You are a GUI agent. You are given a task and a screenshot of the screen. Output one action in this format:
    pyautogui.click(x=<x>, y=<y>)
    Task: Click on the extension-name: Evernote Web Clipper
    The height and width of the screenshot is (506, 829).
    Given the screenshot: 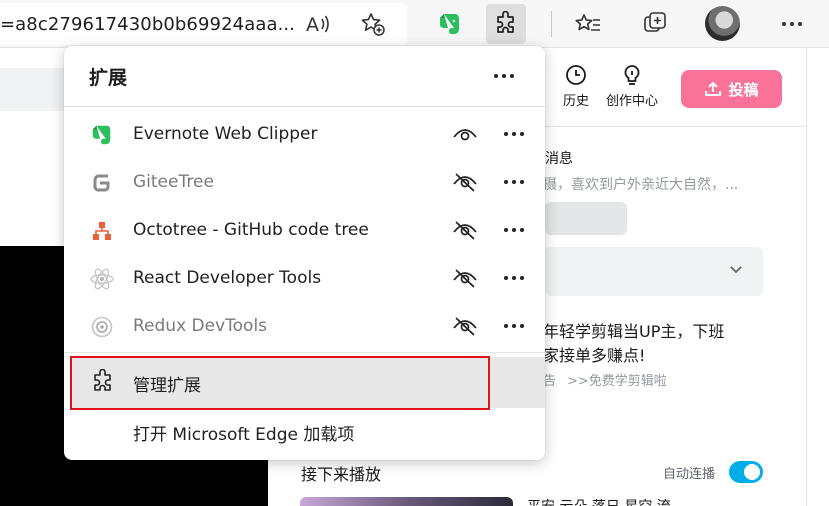 What is the action you would take?
    pyautogui.click(x=225, y=134)
    